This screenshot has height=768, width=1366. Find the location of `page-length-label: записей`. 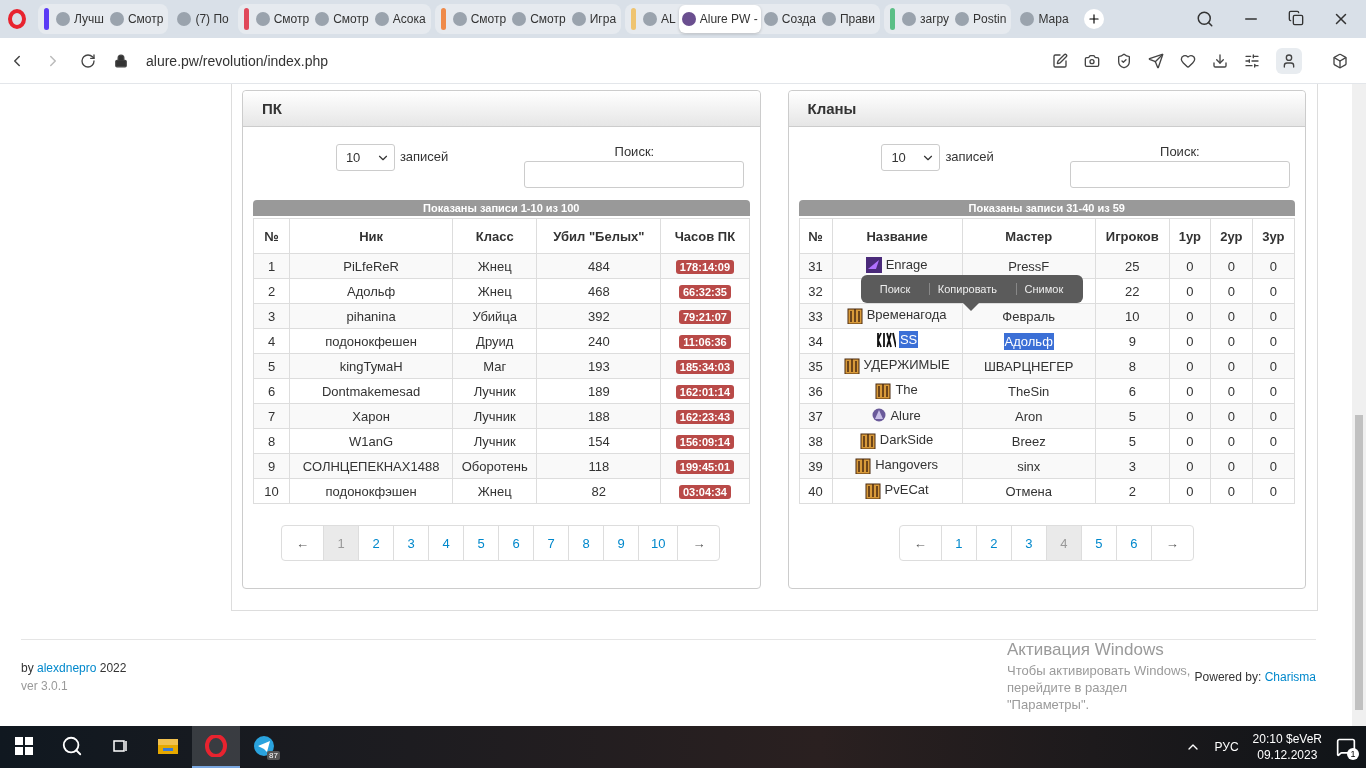

page-length-label: записей is located at coordinates (969, 156).